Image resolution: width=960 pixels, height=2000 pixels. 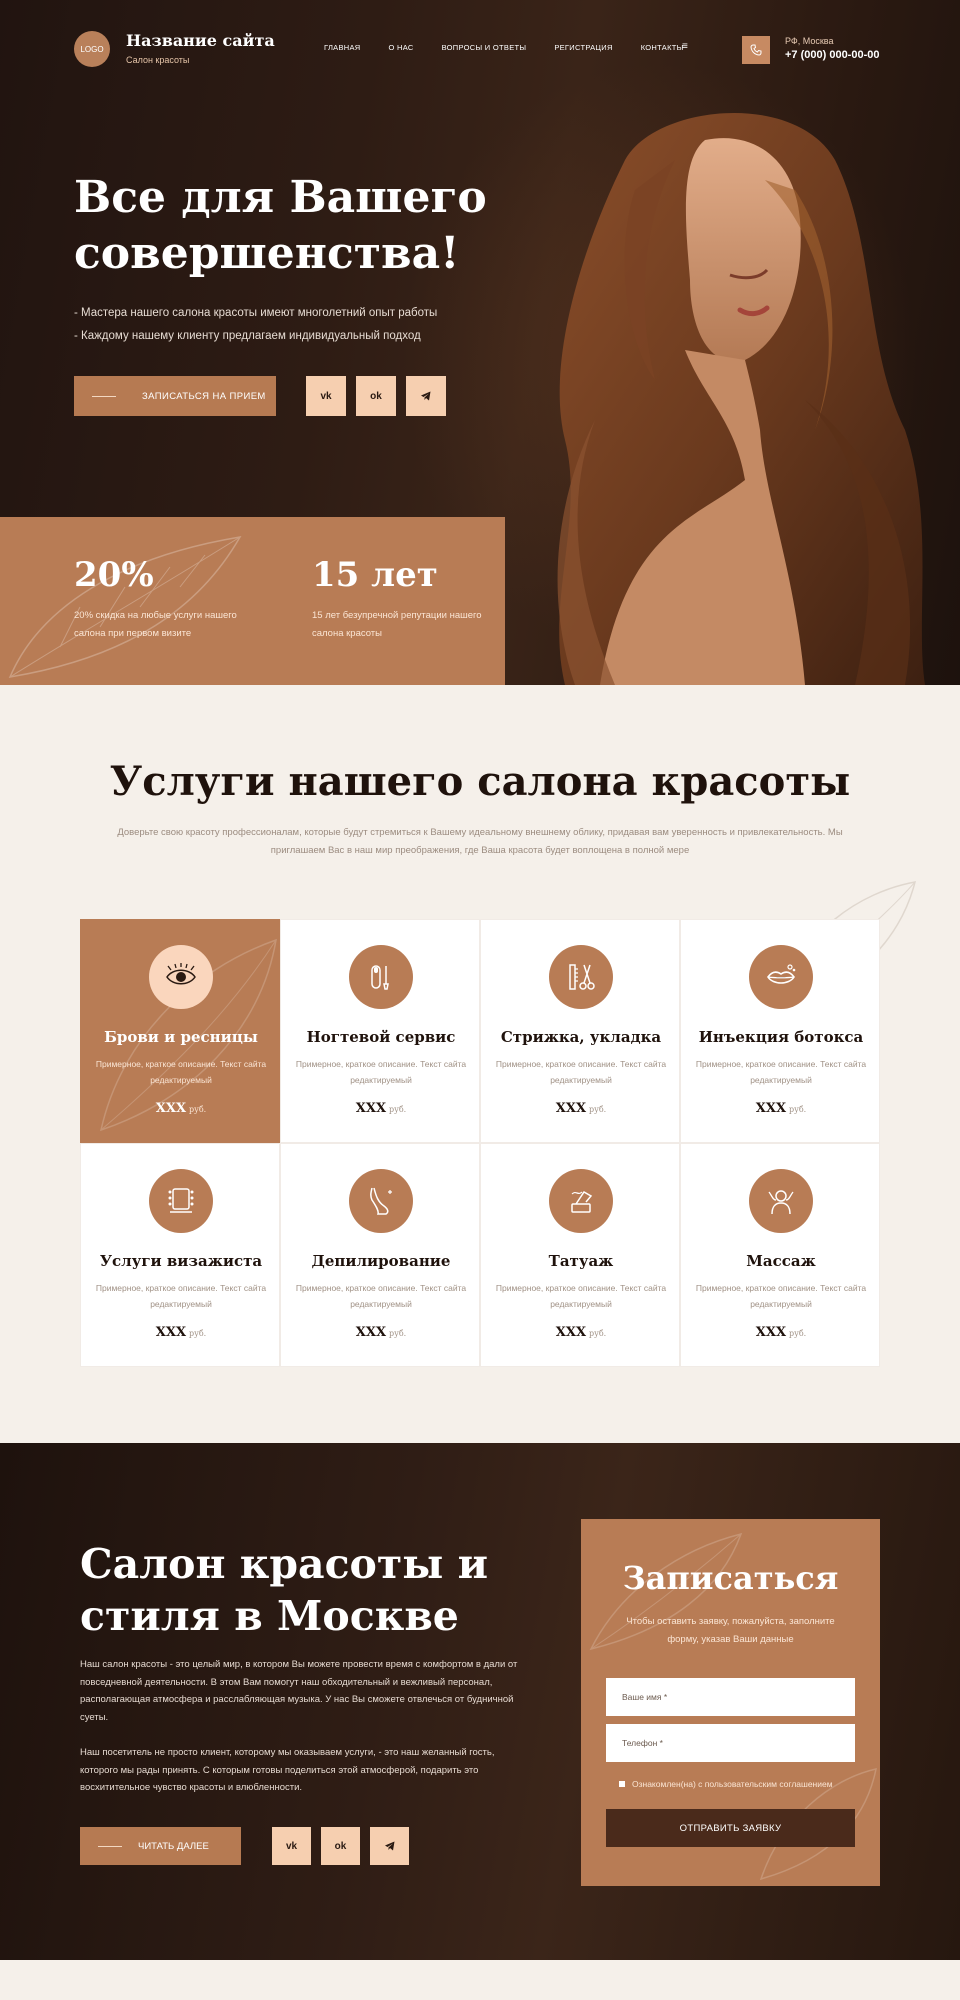 What do you see at coordinates (730, 1697) in the screenshot?
I see `name-input: Ваше имя *` at bounding box center [730, 1697].